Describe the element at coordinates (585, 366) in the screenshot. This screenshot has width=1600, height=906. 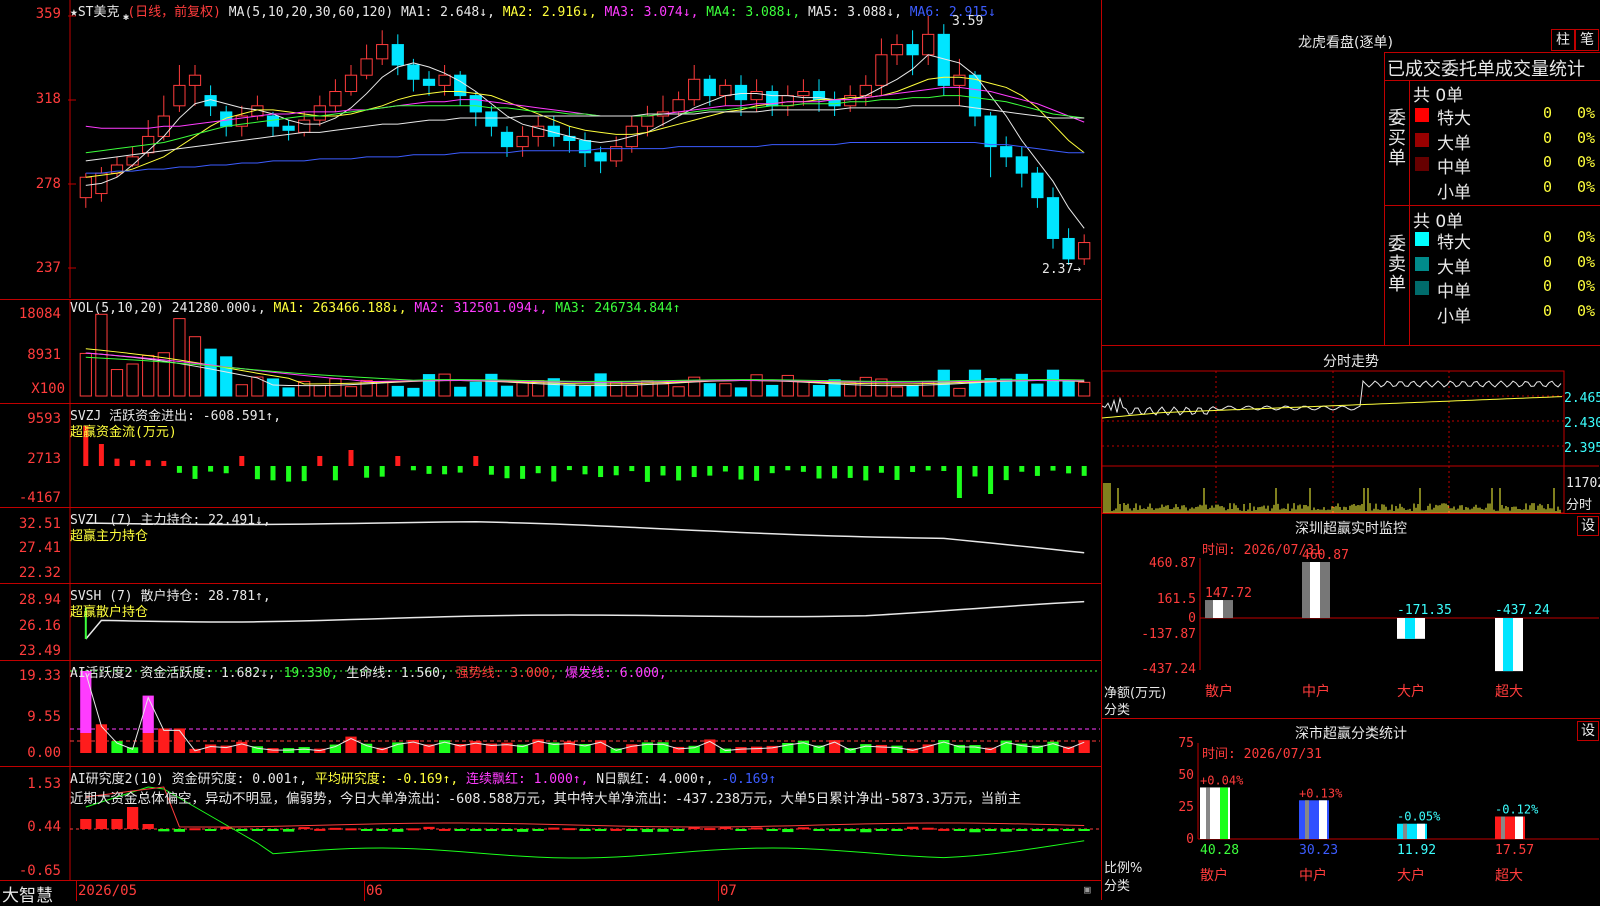
I see `volume-ma-line` at that location.